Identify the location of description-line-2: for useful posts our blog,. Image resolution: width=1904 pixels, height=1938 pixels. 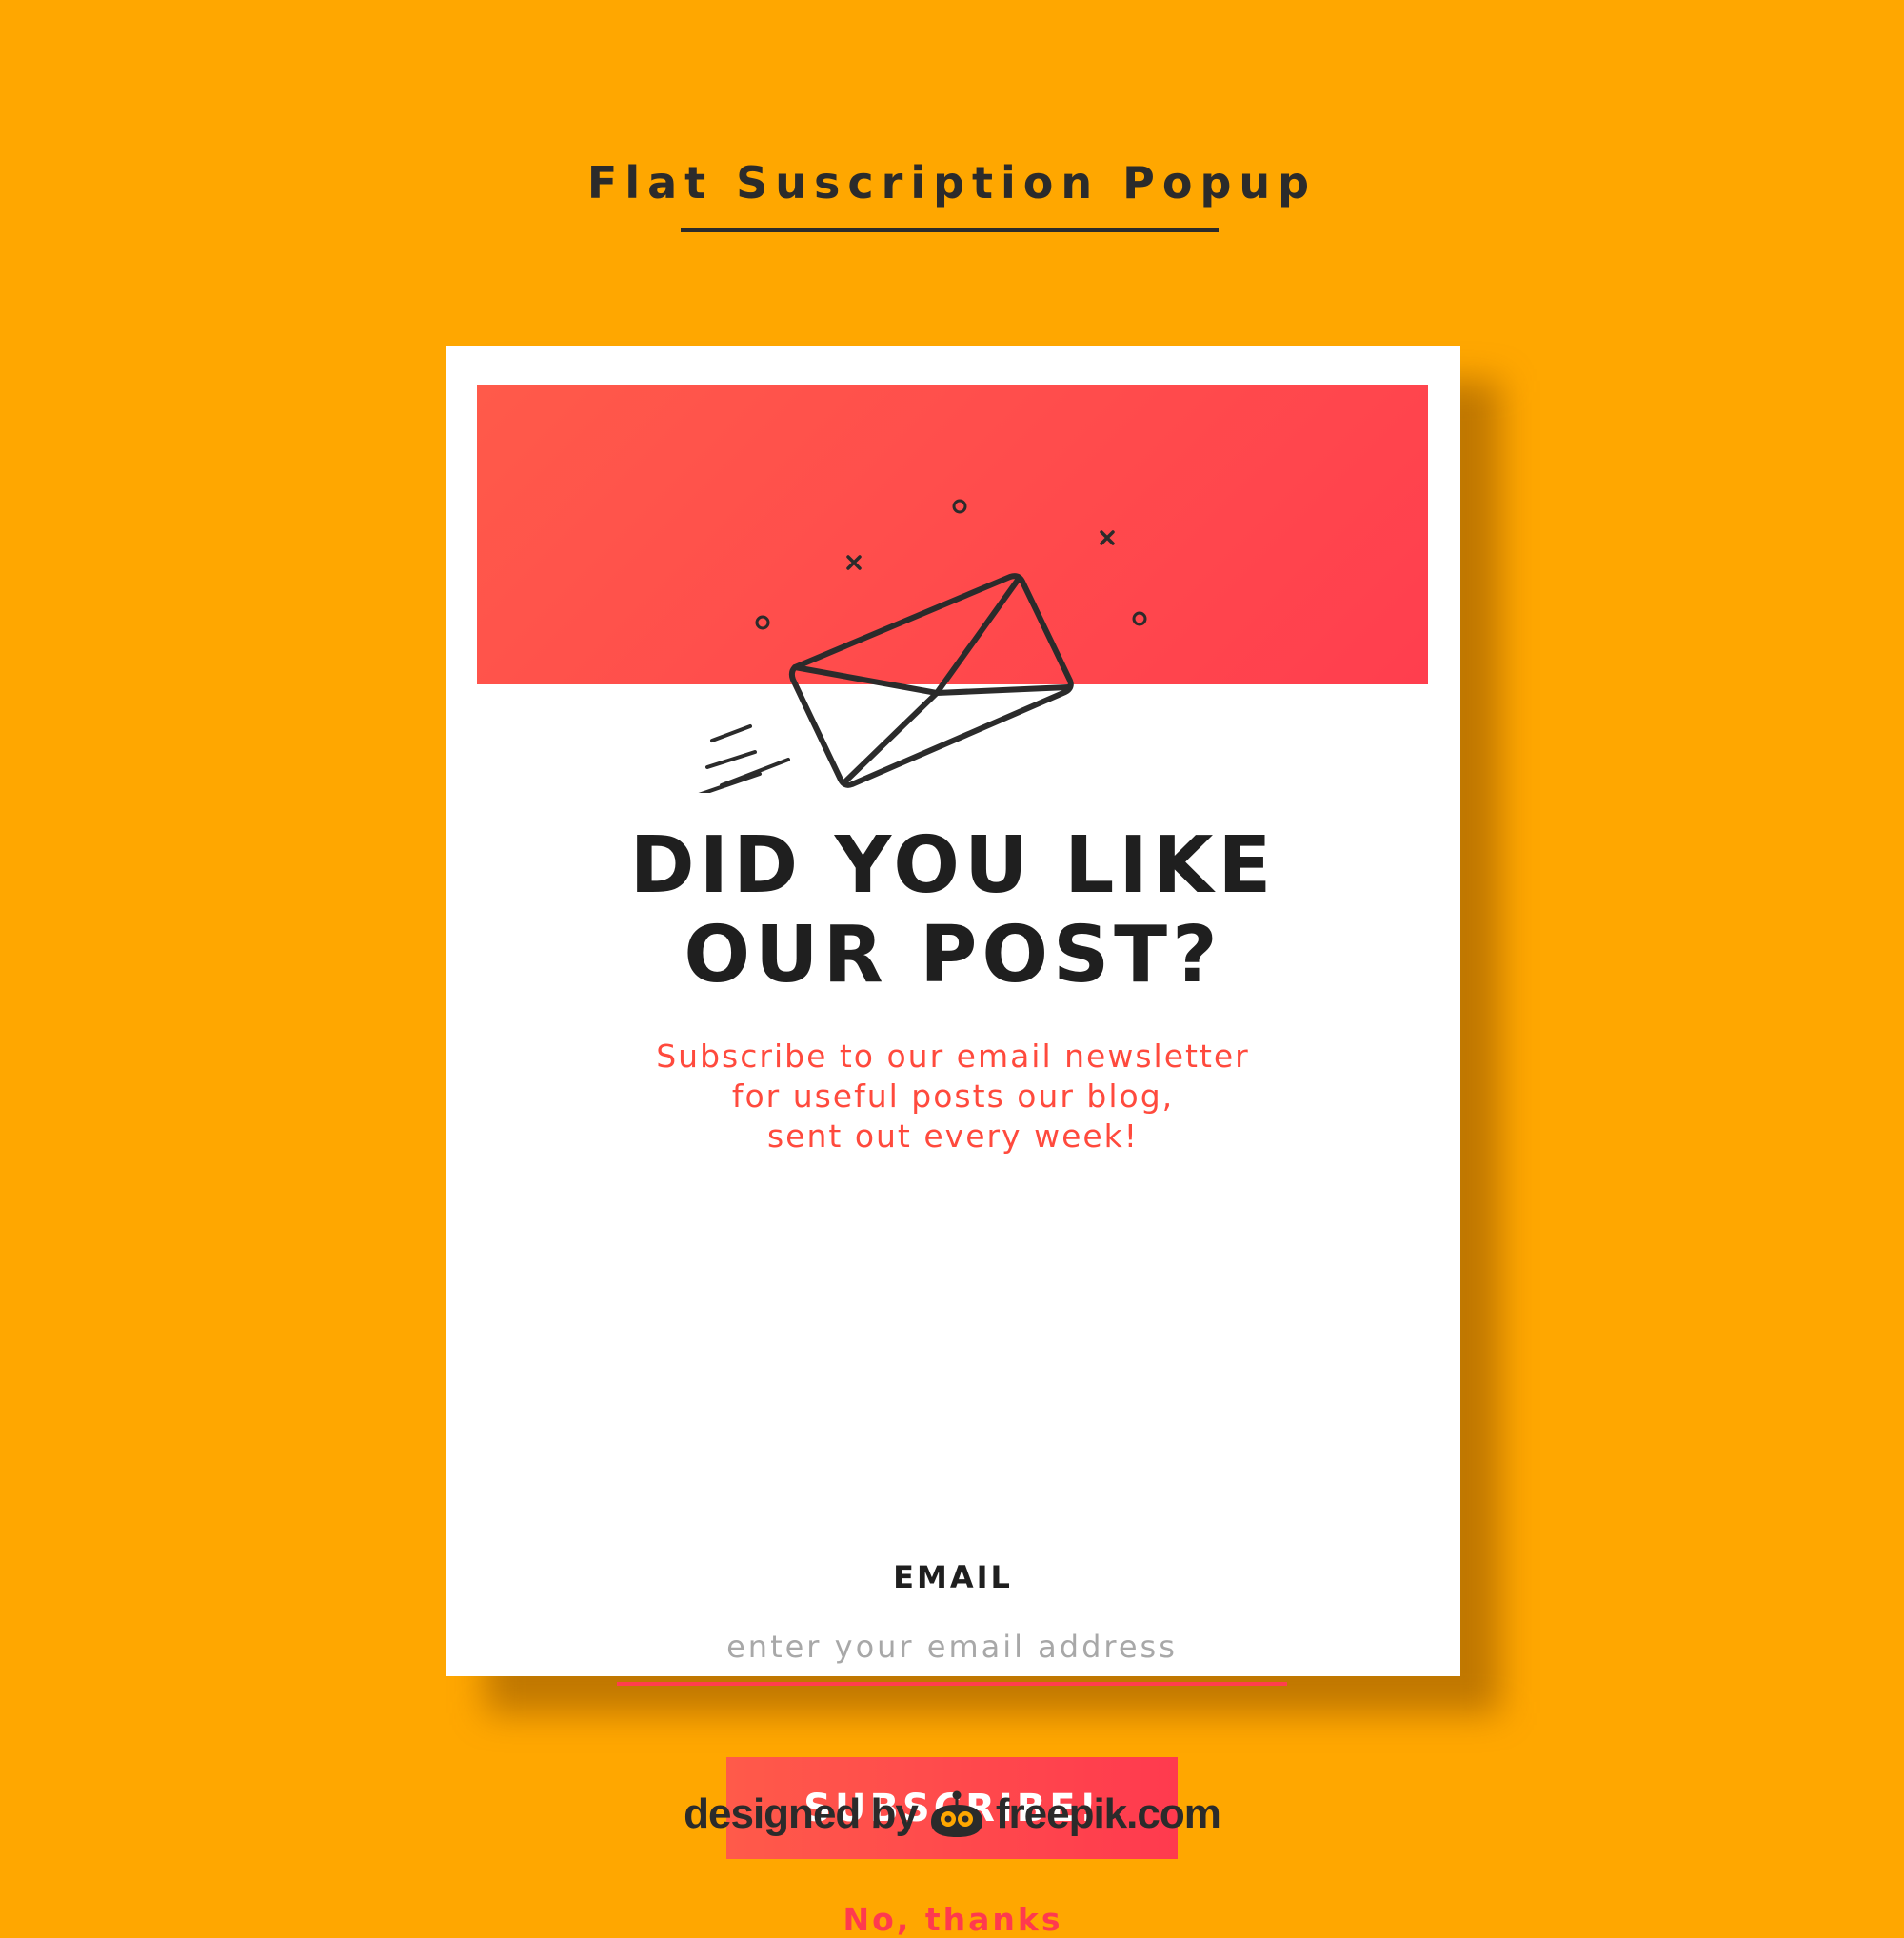
(953, 1097).